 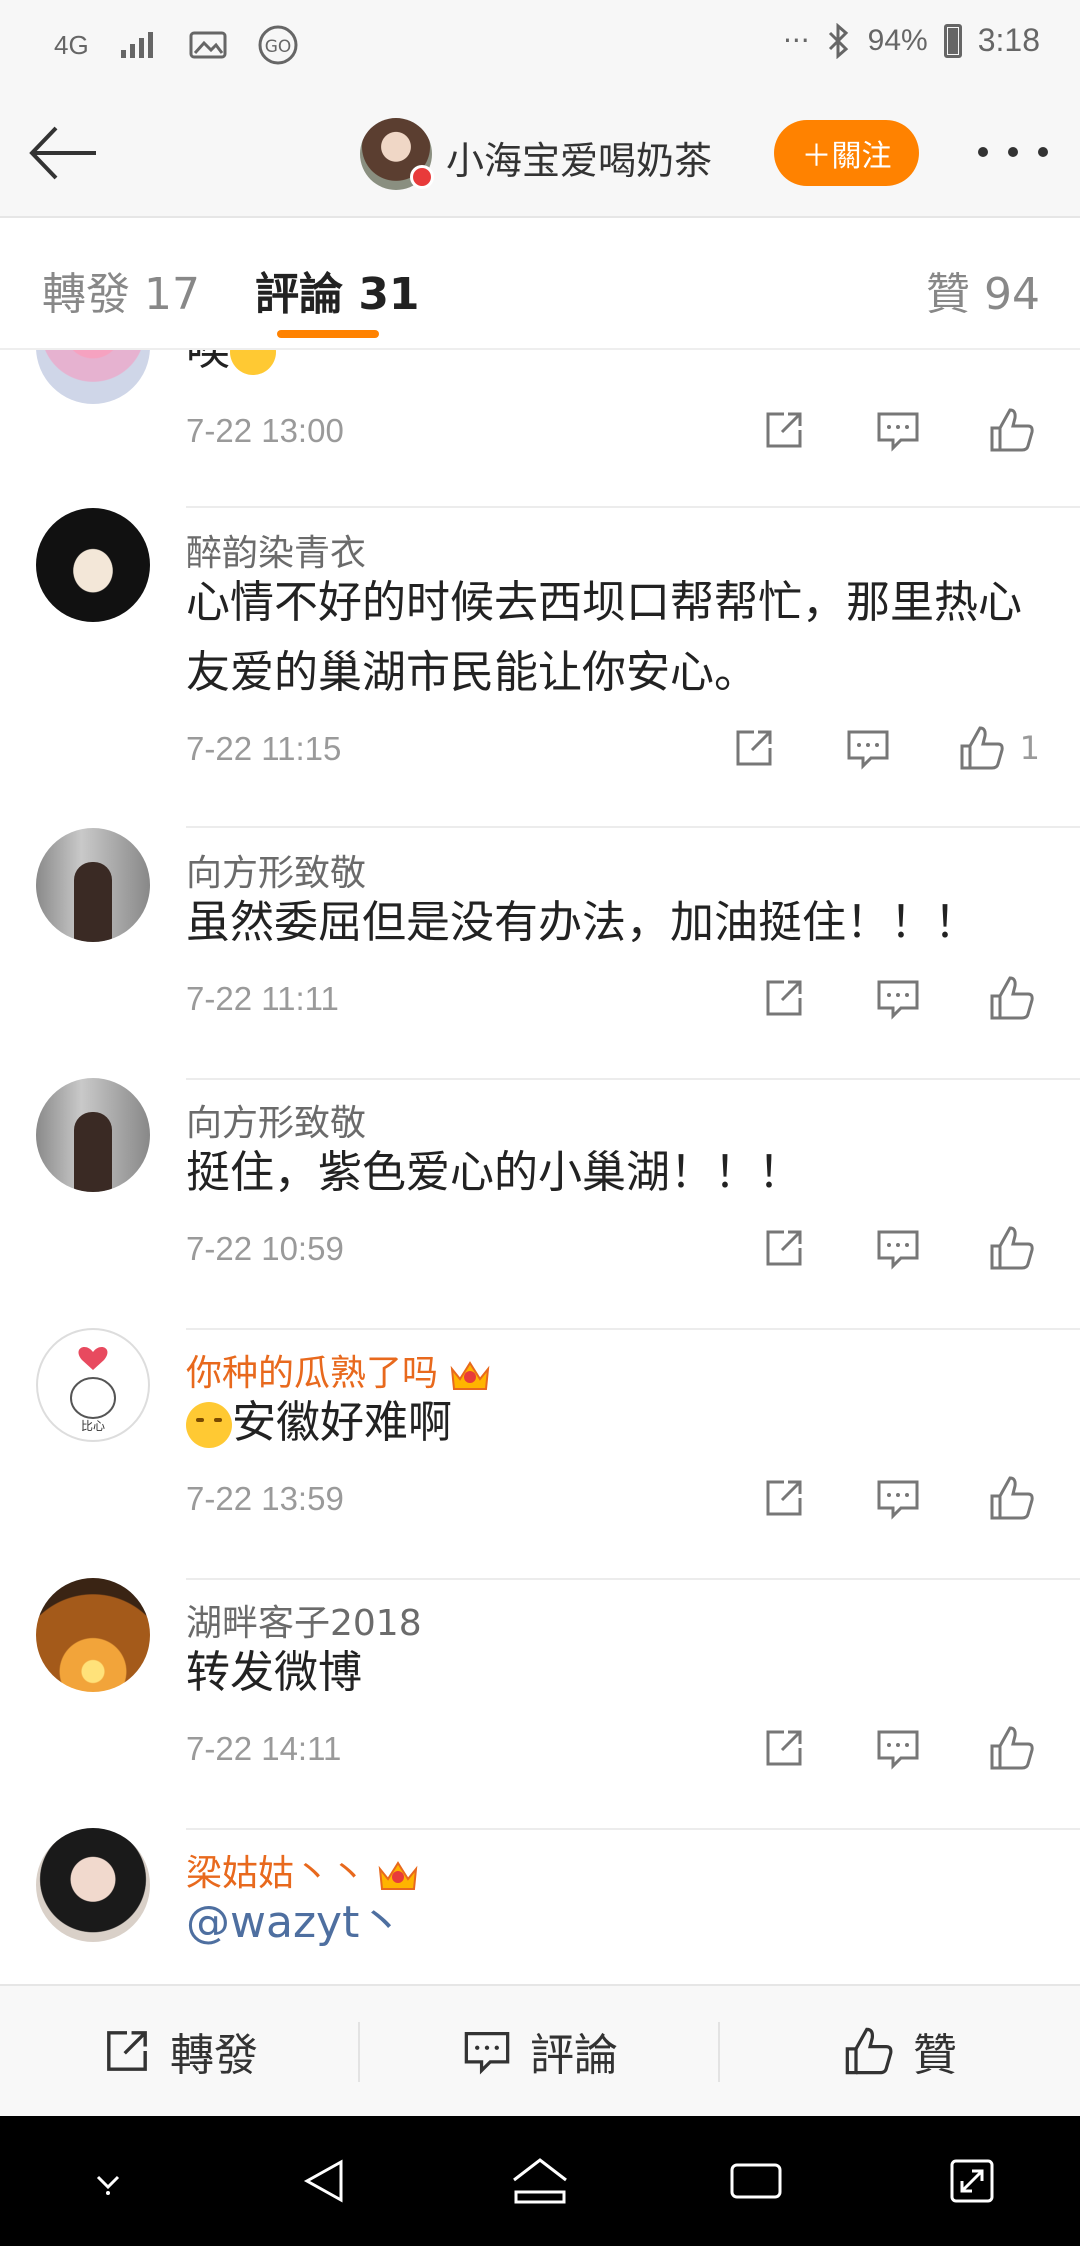 I want to click on back-nav-button, so click(x=324, y=2181).